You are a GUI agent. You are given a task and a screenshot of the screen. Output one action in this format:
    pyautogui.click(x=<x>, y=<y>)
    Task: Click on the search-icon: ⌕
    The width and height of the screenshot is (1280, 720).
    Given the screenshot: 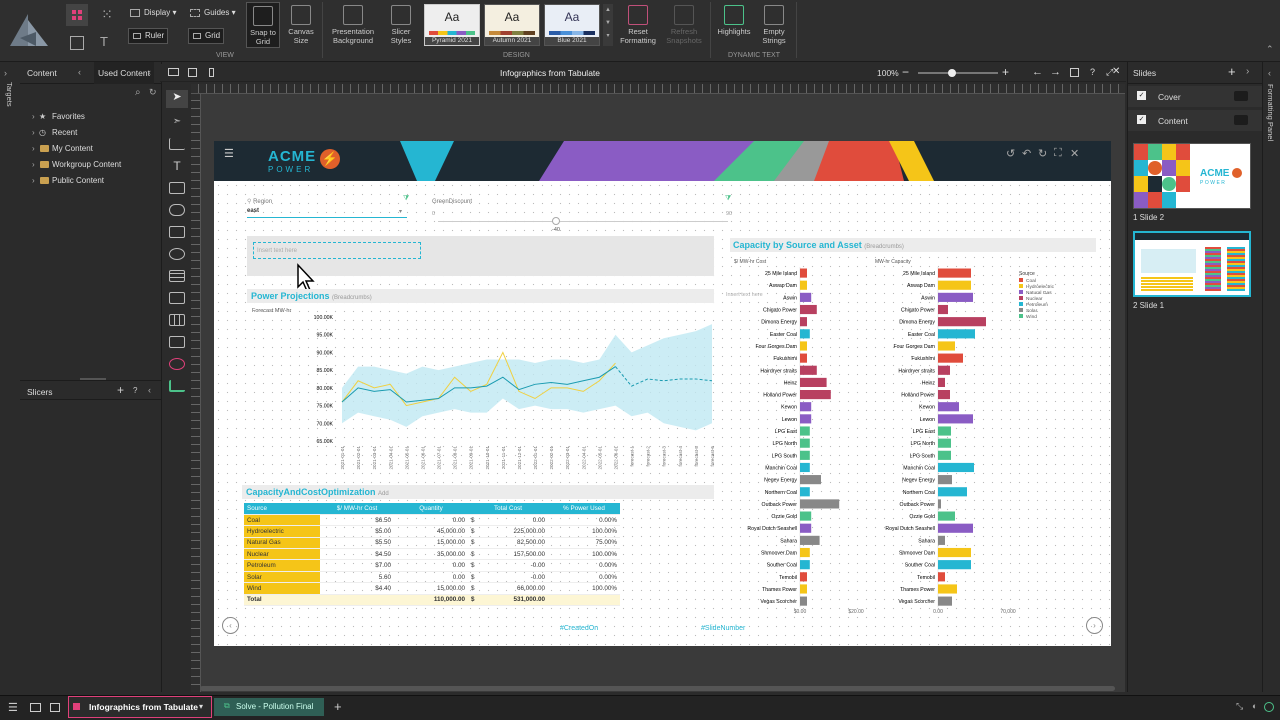 What is the action you would take?
    pyautogui.click(x=138, y=92)
    